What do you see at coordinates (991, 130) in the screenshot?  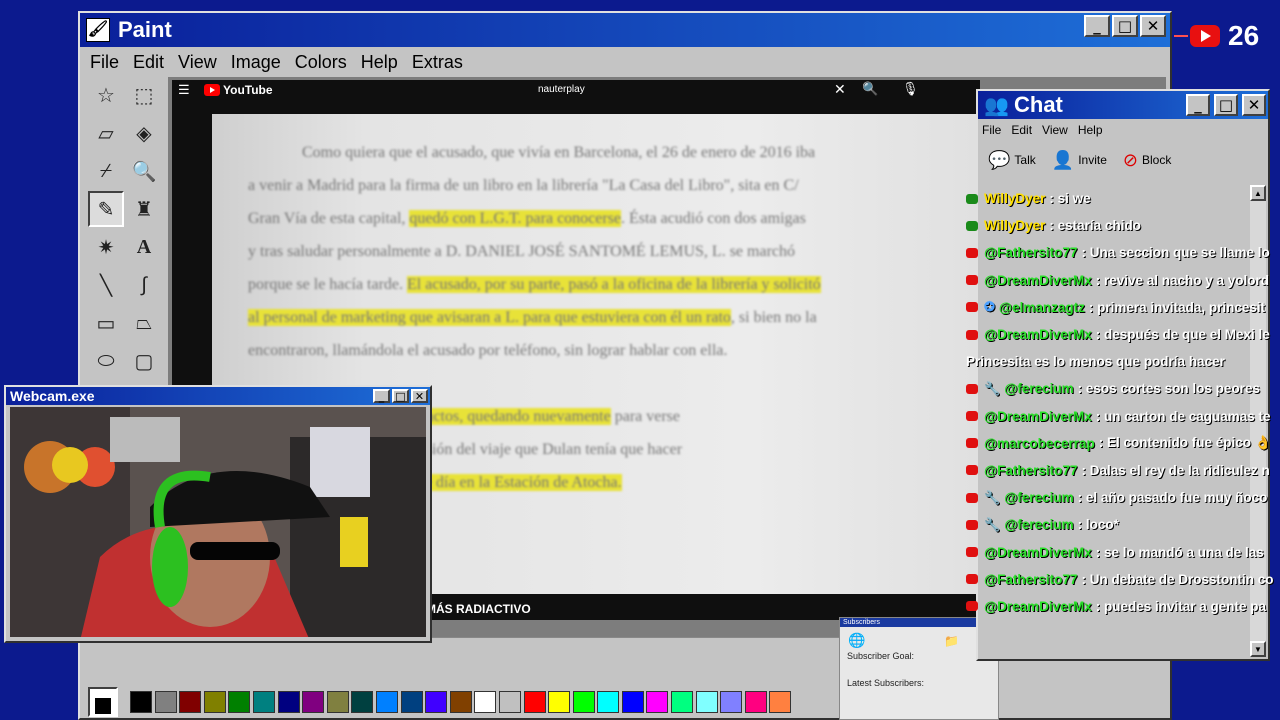 I see `chat-menu-file: File` at bounding box center [991, 130].